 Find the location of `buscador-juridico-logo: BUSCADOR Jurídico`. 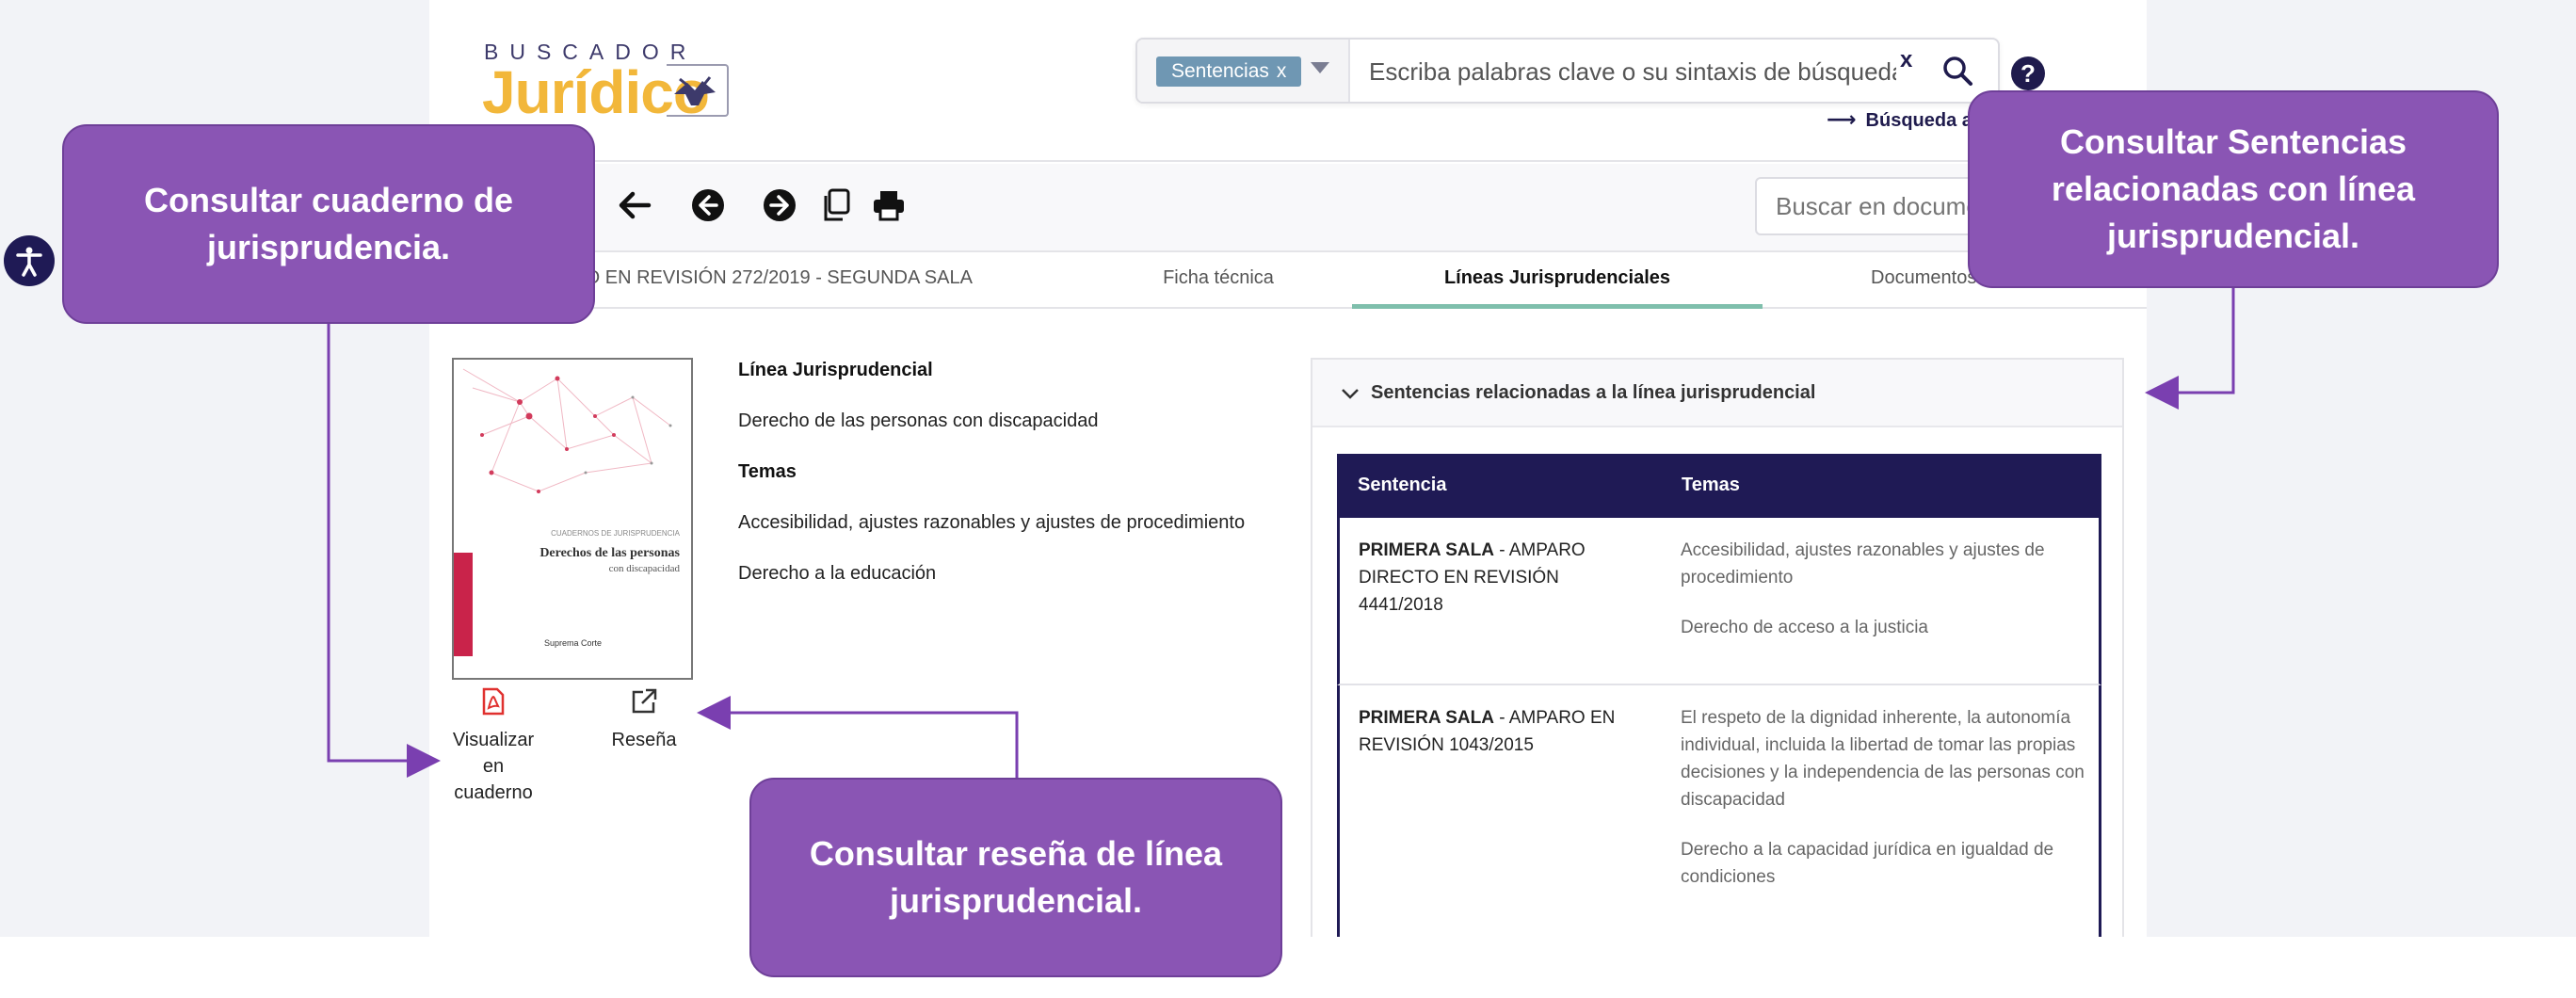

buscador-juridico-logo: BUSCADOR Jurídico is located at coordinates (605, 78).